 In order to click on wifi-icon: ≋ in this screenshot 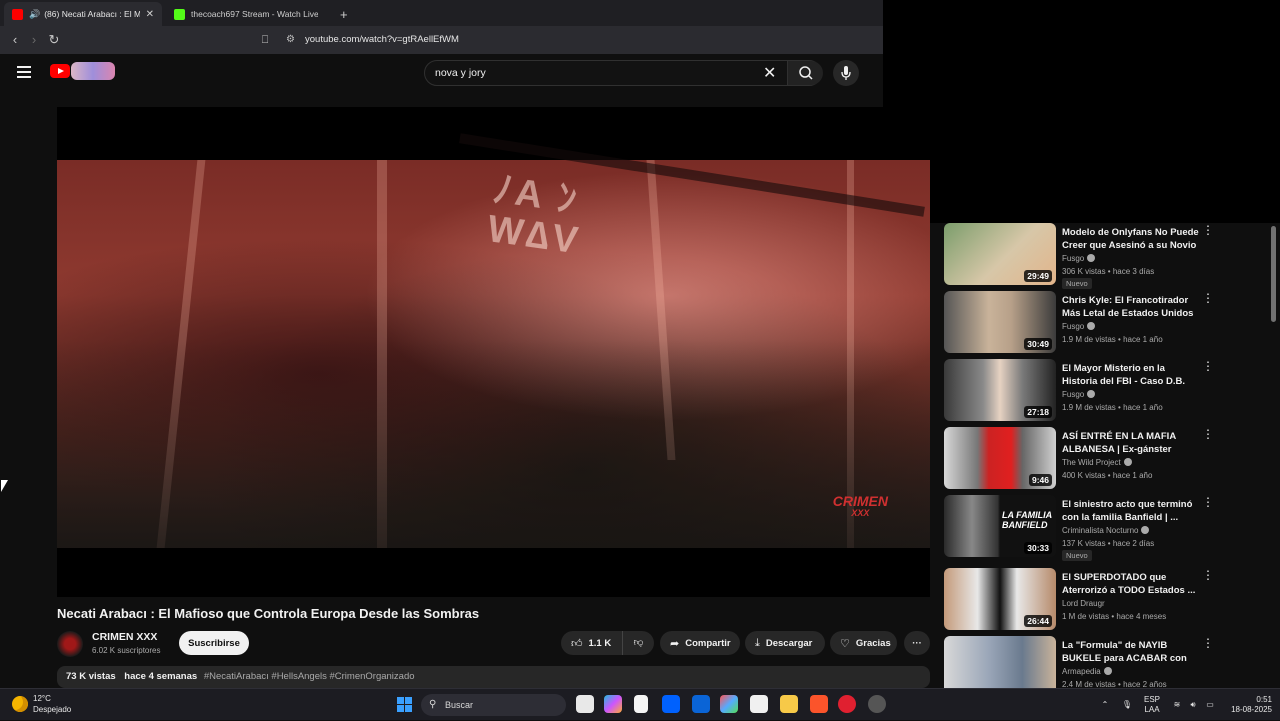, I will do `click(1177, 705)`.